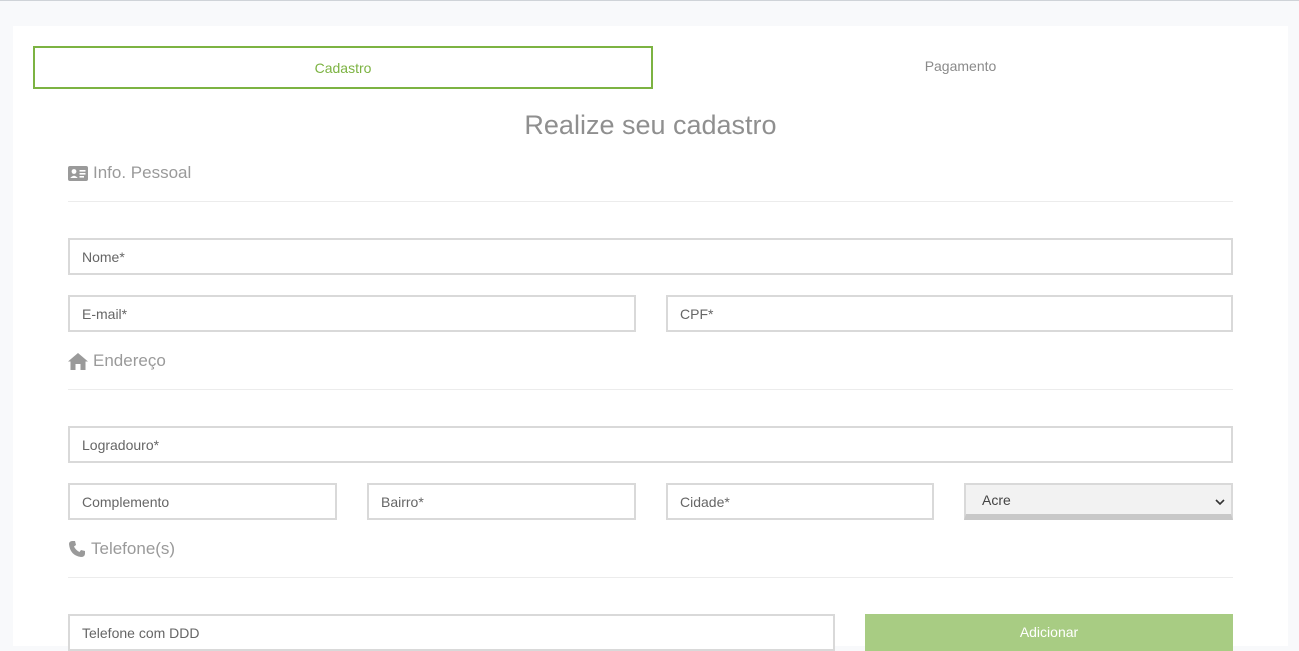 The image size is (1299, 651). I want to click on id-card-icon, so click(78, 173).